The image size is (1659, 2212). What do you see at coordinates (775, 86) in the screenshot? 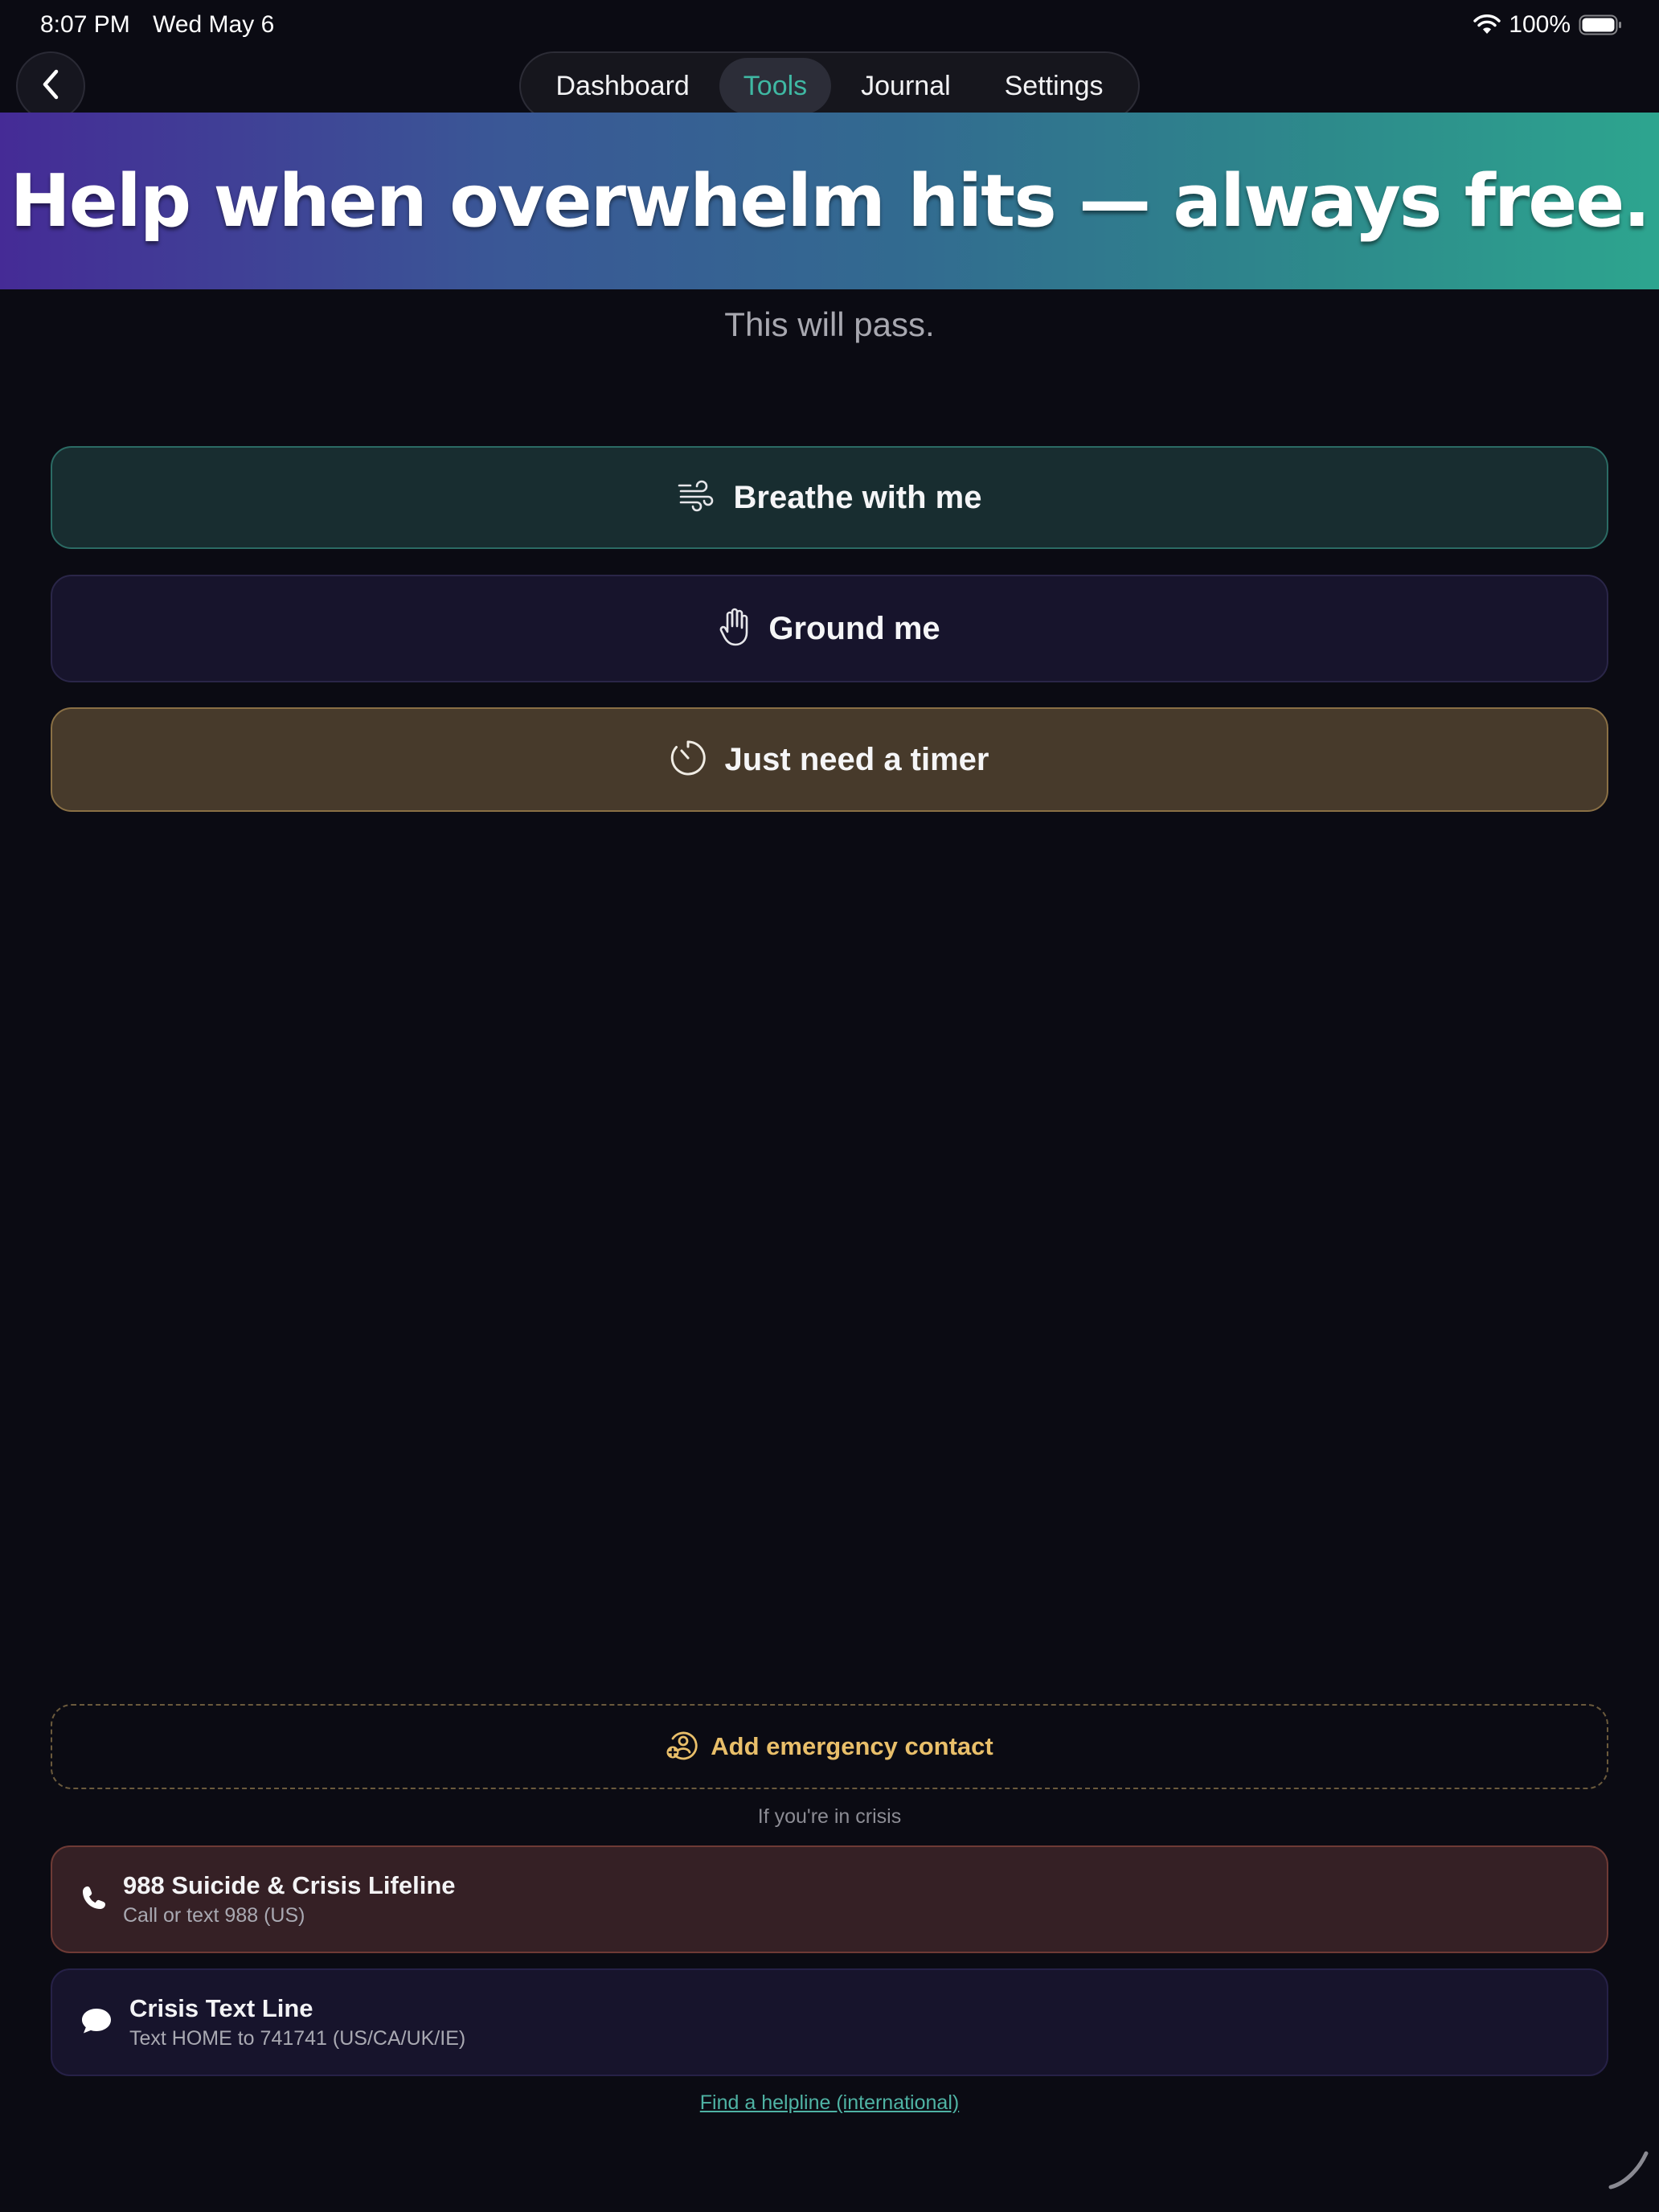
I see `tab-tools: Tools` at bounding box center [775, 86].